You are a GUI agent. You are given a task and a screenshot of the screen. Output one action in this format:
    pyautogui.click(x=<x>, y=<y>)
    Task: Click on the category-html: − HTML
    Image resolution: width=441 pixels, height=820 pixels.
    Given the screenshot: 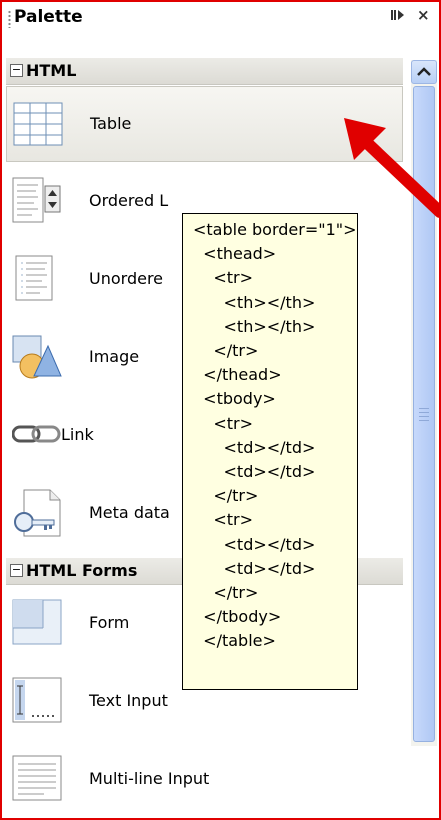 What is the action you would take?
    pyautogui.click(x=204, y=71)
    